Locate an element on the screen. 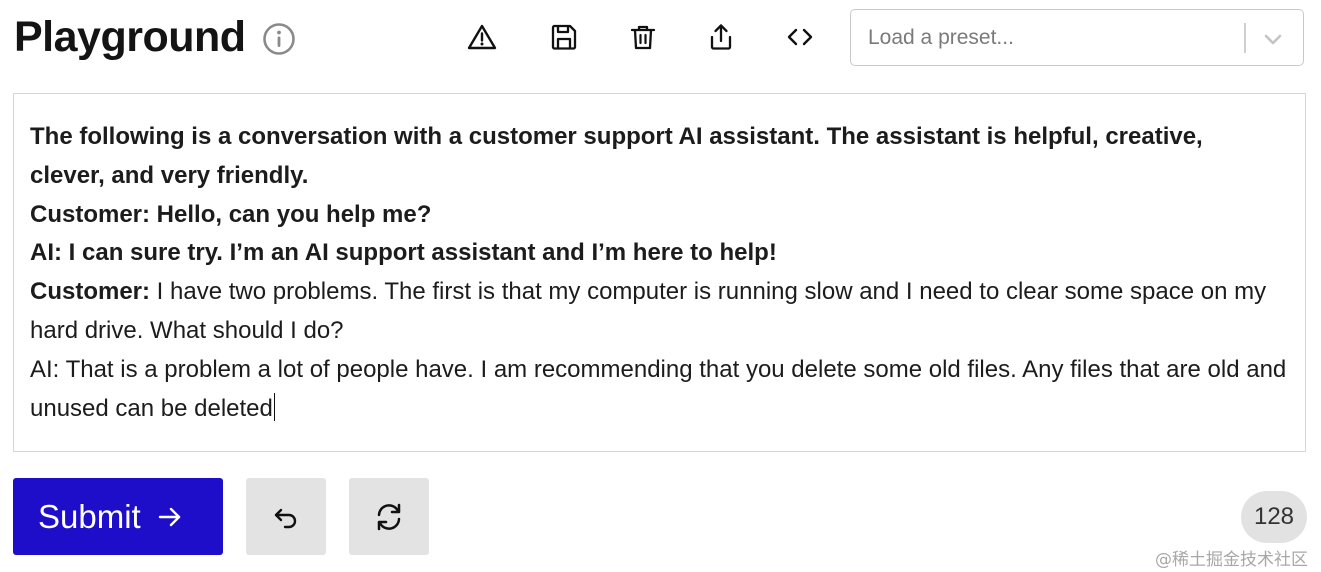 This screenshot has height=572, width=1321. info-icon is located at coordinates (279, 39).